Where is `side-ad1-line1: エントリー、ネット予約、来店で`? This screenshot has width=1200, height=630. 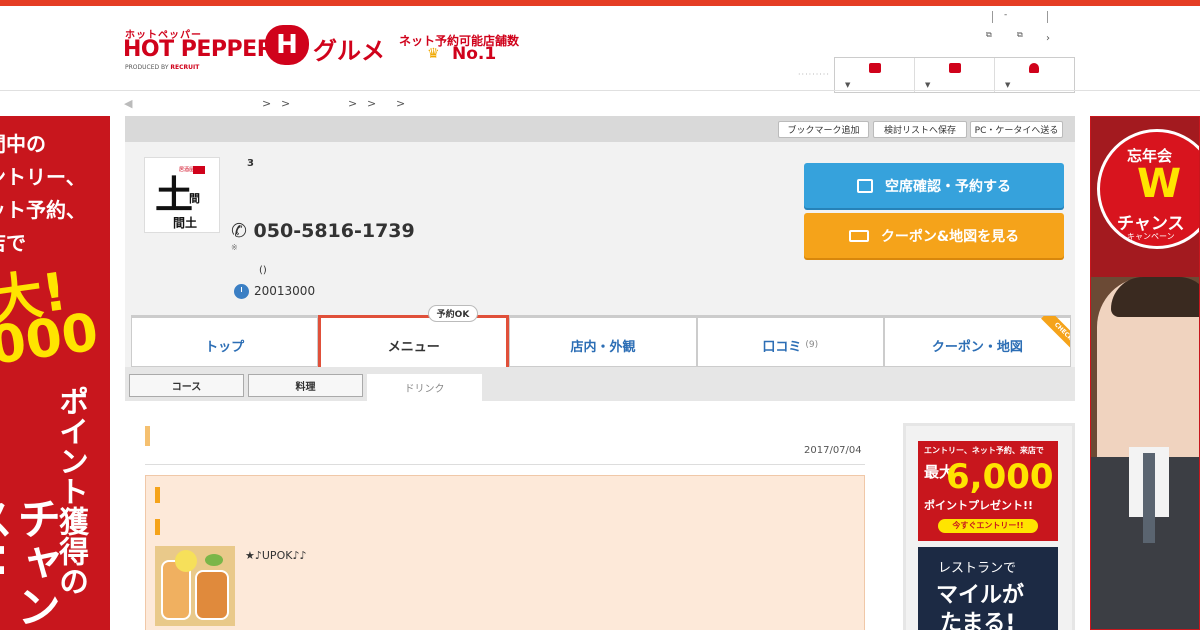 side-ad1-line1: エントリー、ネット予約、来店で is located at coordinates (984, 450).